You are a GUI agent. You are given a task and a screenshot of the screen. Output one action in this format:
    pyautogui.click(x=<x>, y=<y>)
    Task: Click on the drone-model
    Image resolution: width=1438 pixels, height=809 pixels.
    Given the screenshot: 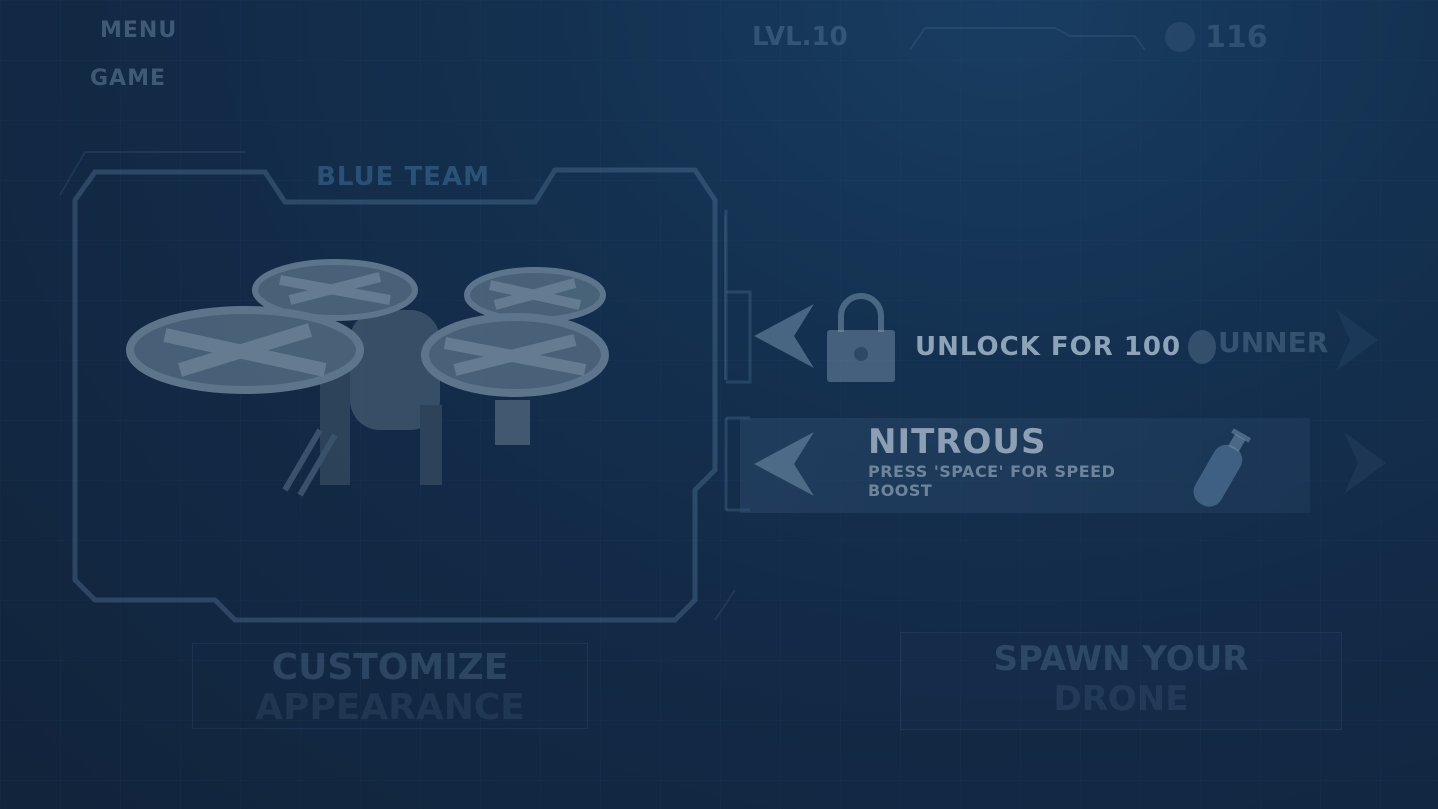 What is the action you would take?
    pyautogui.click(x=367, y=378)
    